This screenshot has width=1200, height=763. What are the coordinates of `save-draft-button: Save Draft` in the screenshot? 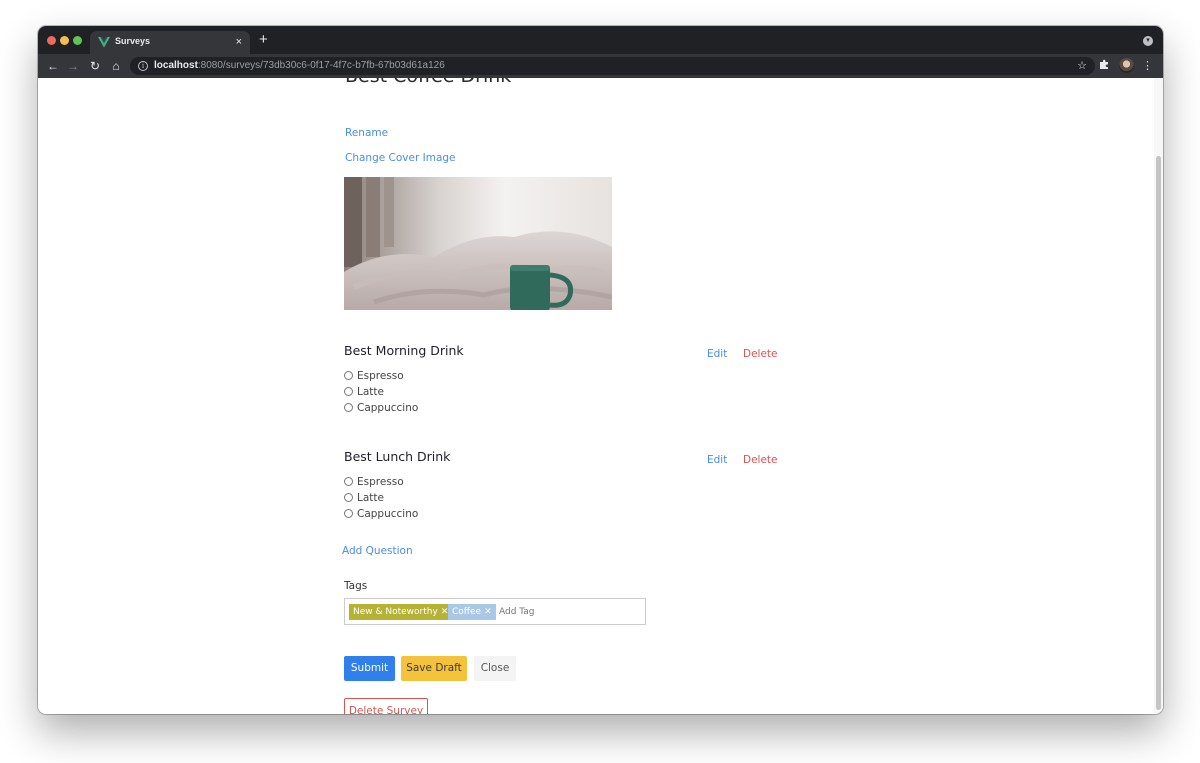 It's located at (434, 668).